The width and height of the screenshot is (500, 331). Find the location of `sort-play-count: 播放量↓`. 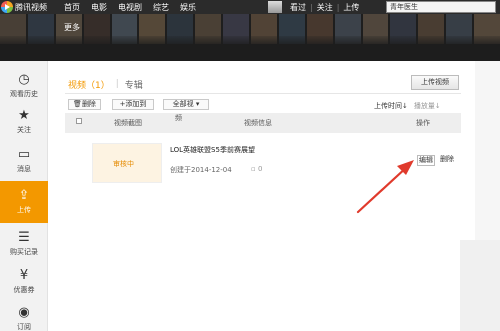

sort-play-count: 播放量↓ is located at coordinates (427, 106).